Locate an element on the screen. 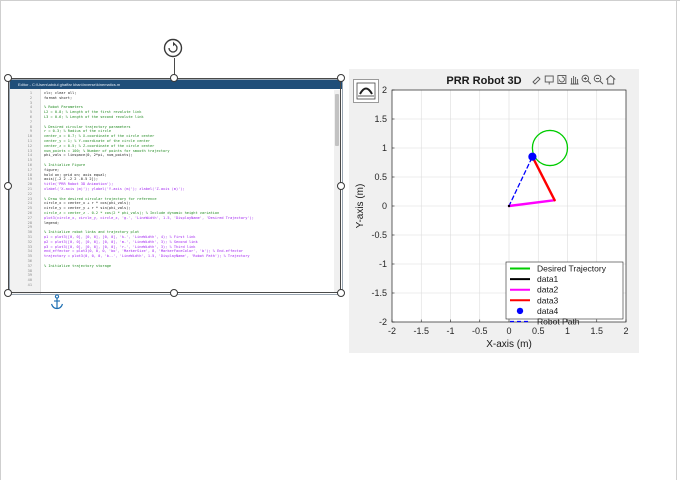 The image size is (680, 480). line-number: 22 is located at coordinates (29, 193).